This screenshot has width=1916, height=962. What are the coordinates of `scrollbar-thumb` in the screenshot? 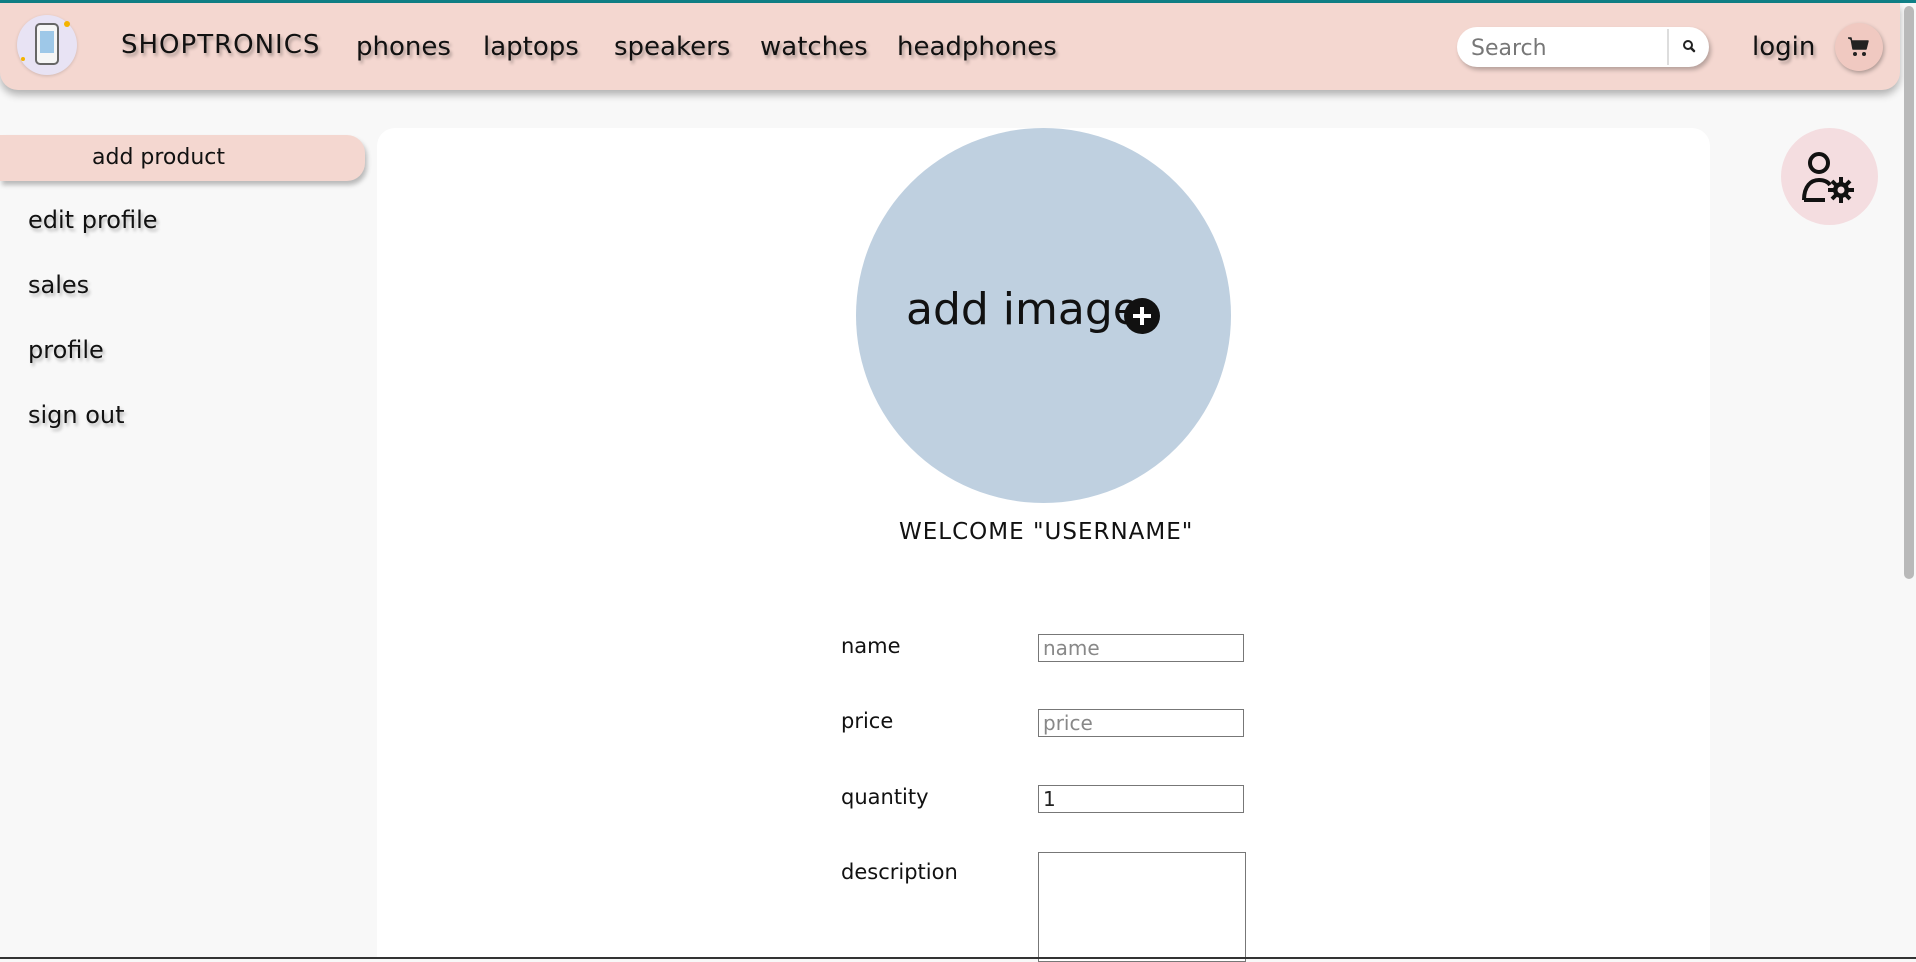 It's located at (1909, 292).